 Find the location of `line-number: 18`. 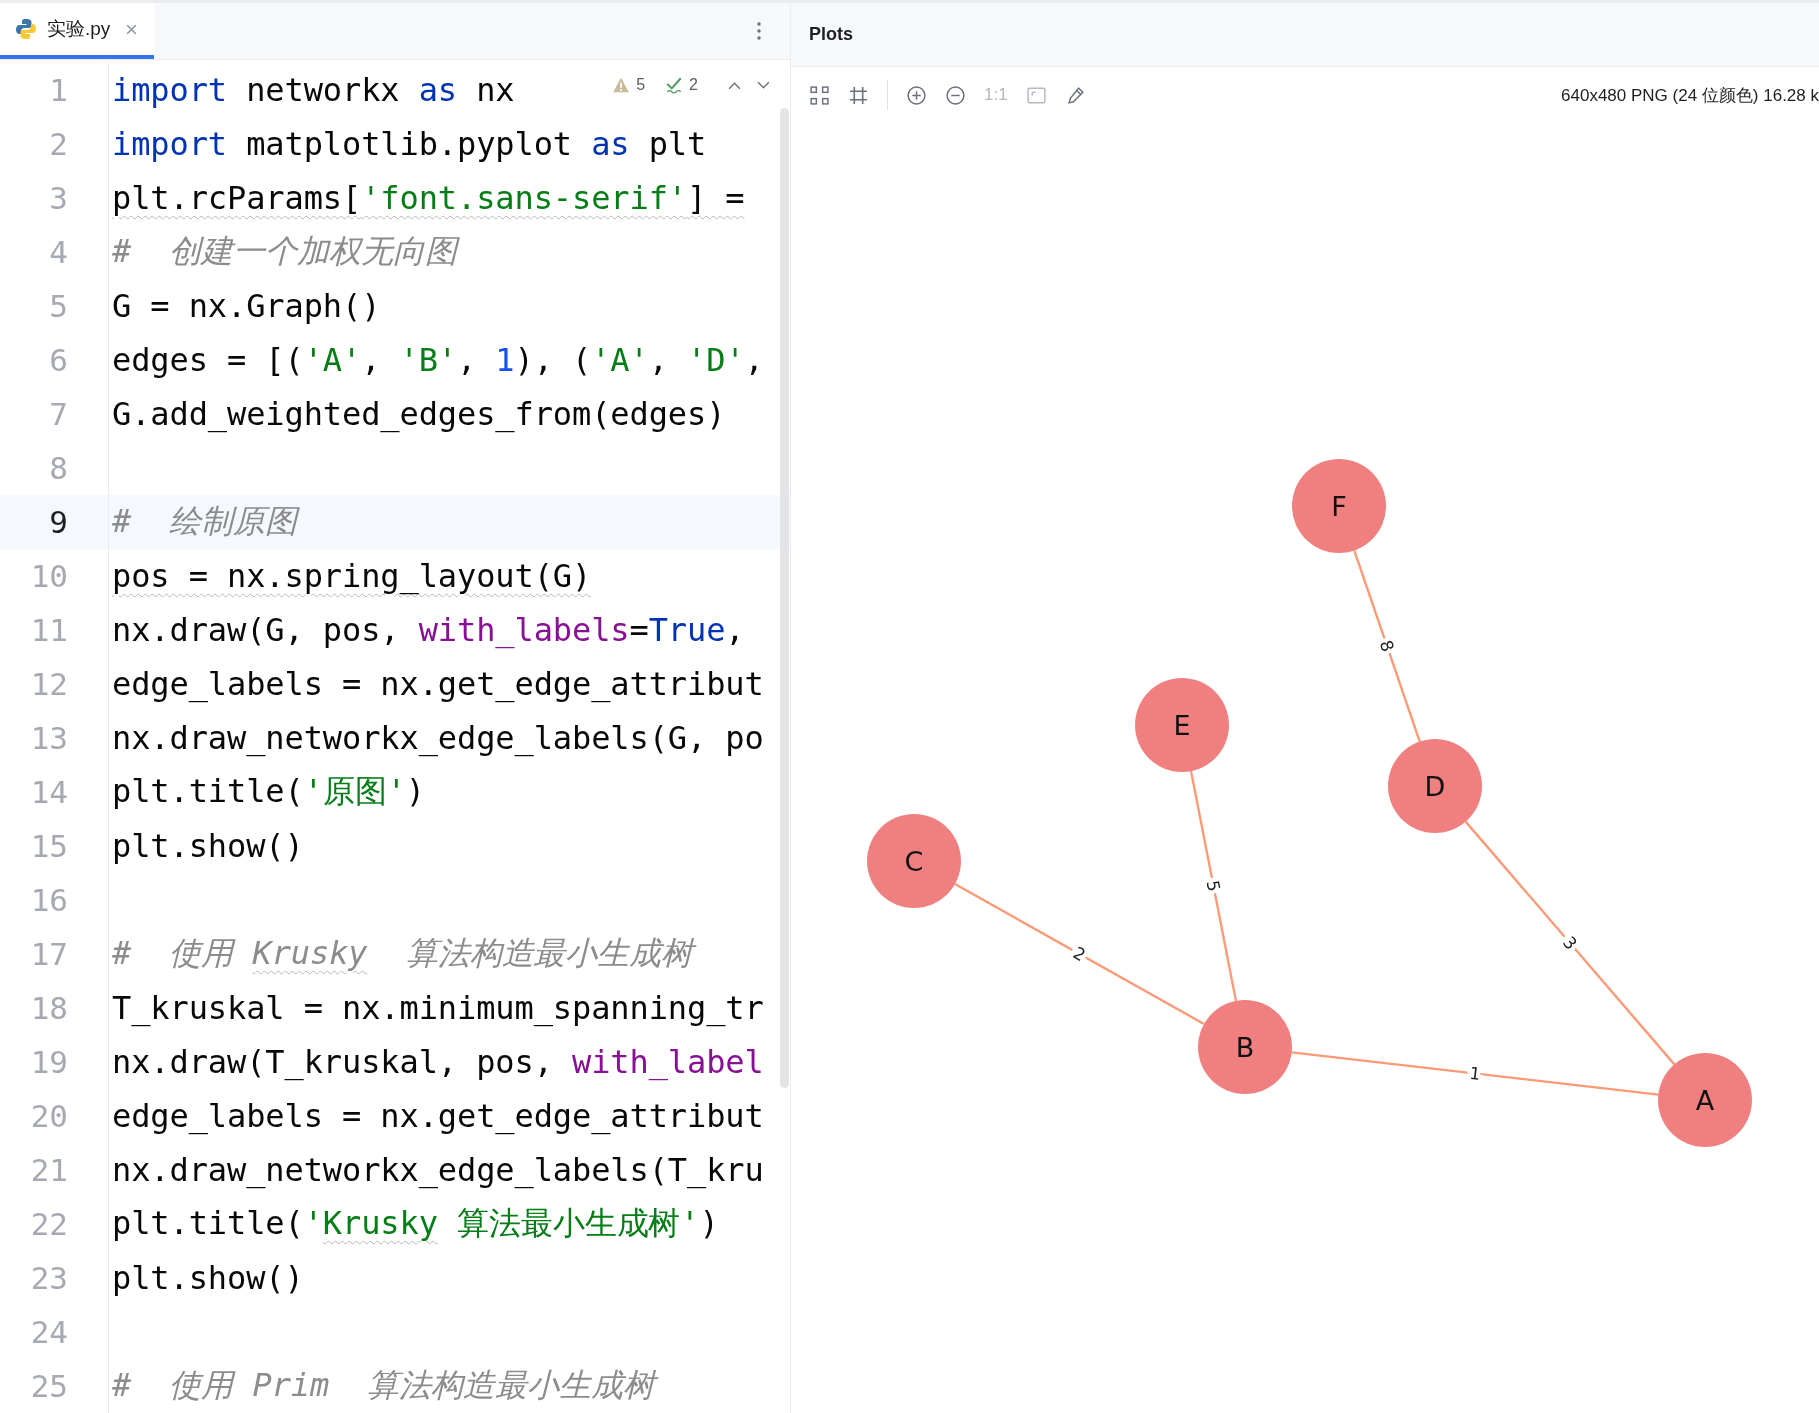

line-number: 18 is located at coordinates (54, 1008).